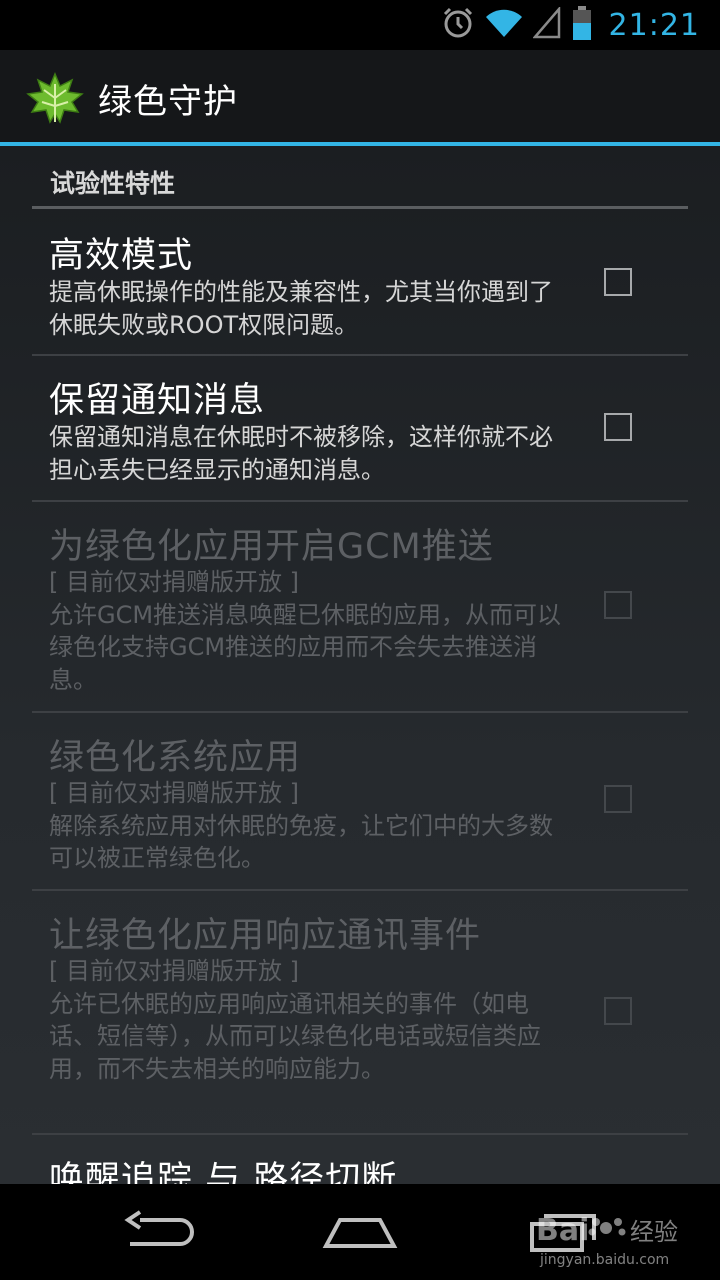 The image size is (720, 1280). What do you see at coordinates (160, 1232) in the screenshot?
I see `back-icon` at bounding box center [160, 1232].